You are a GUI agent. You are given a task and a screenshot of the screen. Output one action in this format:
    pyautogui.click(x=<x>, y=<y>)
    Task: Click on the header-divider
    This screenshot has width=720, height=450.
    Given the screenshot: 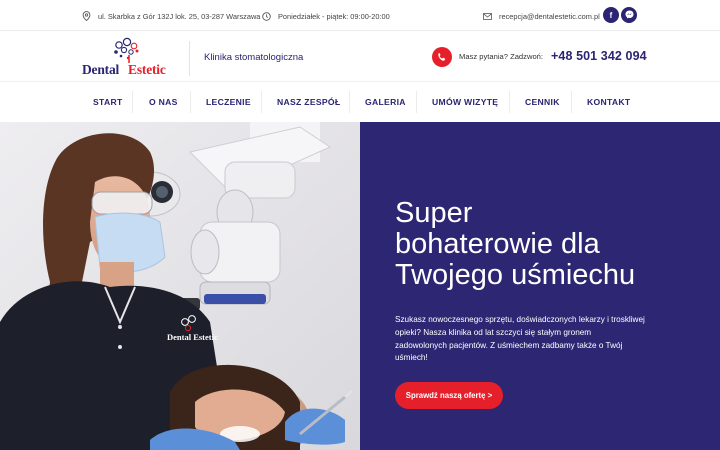 What is the action you would take?
    pyautogui.click(x=189, y=58)
    